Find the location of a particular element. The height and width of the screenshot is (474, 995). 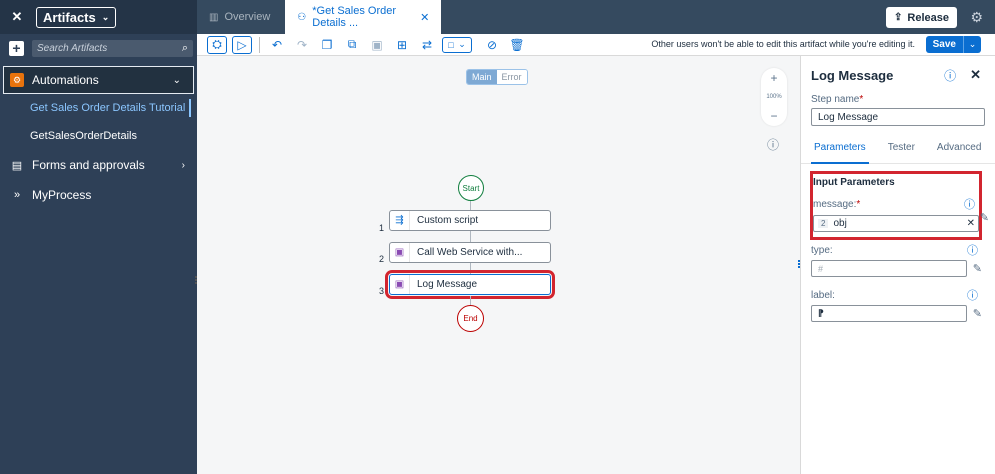

step-number: 3 is located at coordinates (382, 291).